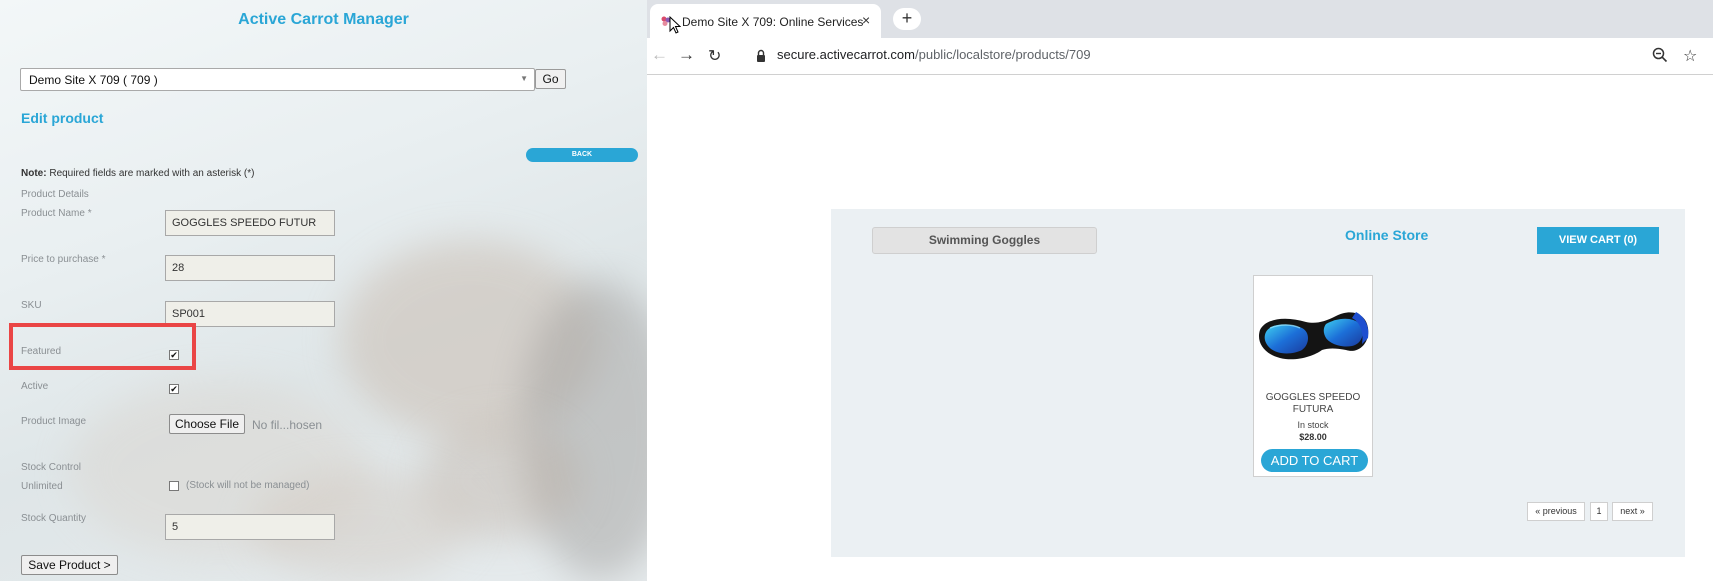 This screenshot has height=581, width=1713. Describe the element at coordinates (250, 223) in the screenshot. I see `product-name-input: GOGGLES SPEEDO FUTUR` at that location.